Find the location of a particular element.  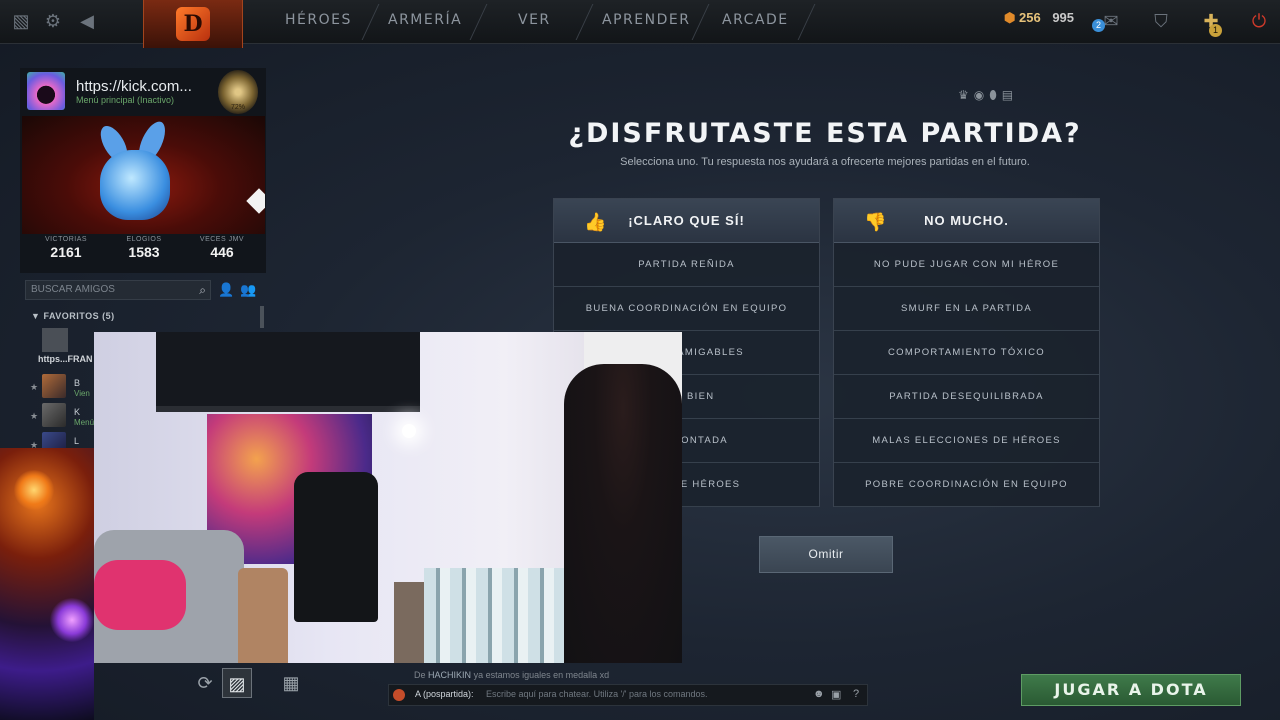

negative-option: MALAS ELECCIONES DE HÉROES is located at coordinates (966, 441).